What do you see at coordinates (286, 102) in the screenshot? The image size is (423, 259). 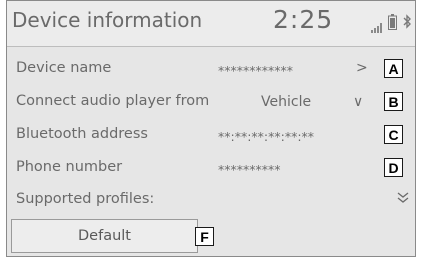 I see `connect-audio-player-value: Vehicle` at bounding box center [286, 102].